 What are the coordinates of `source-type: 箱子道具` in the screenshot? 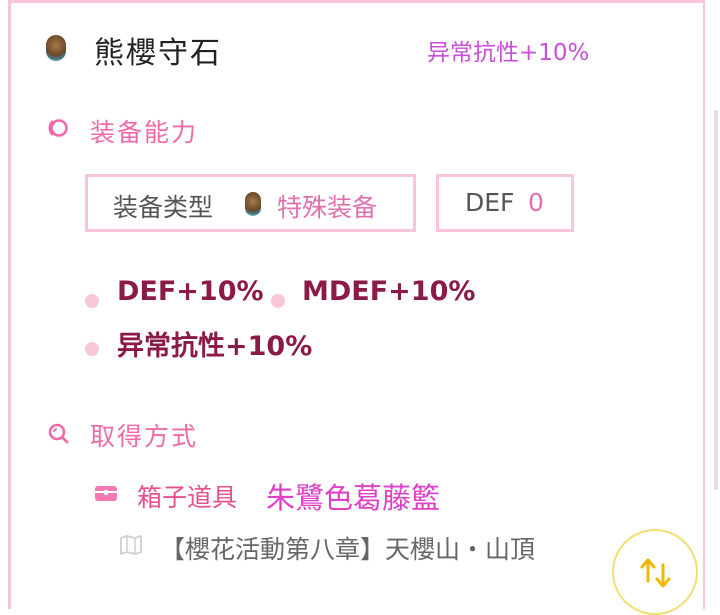 It's located at (187, 497).